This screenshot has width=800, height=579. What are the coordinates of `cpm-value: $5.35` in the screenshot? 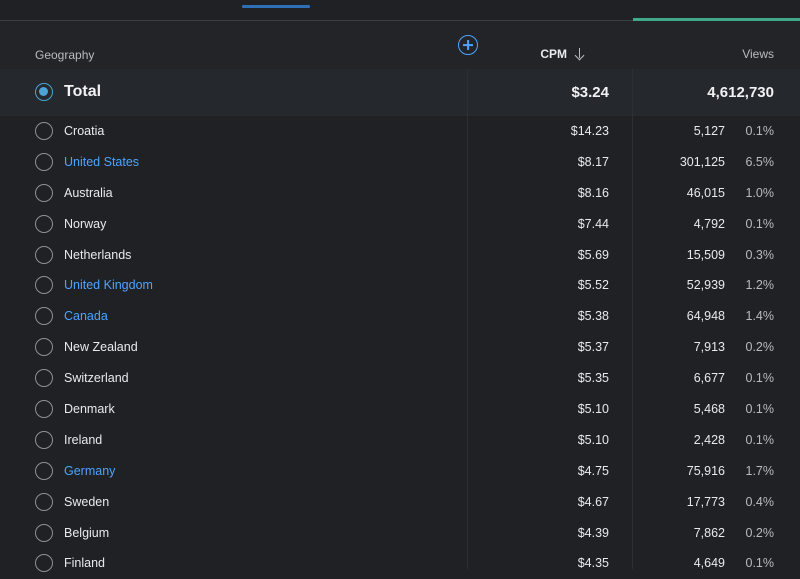 It's located at (593, 378).